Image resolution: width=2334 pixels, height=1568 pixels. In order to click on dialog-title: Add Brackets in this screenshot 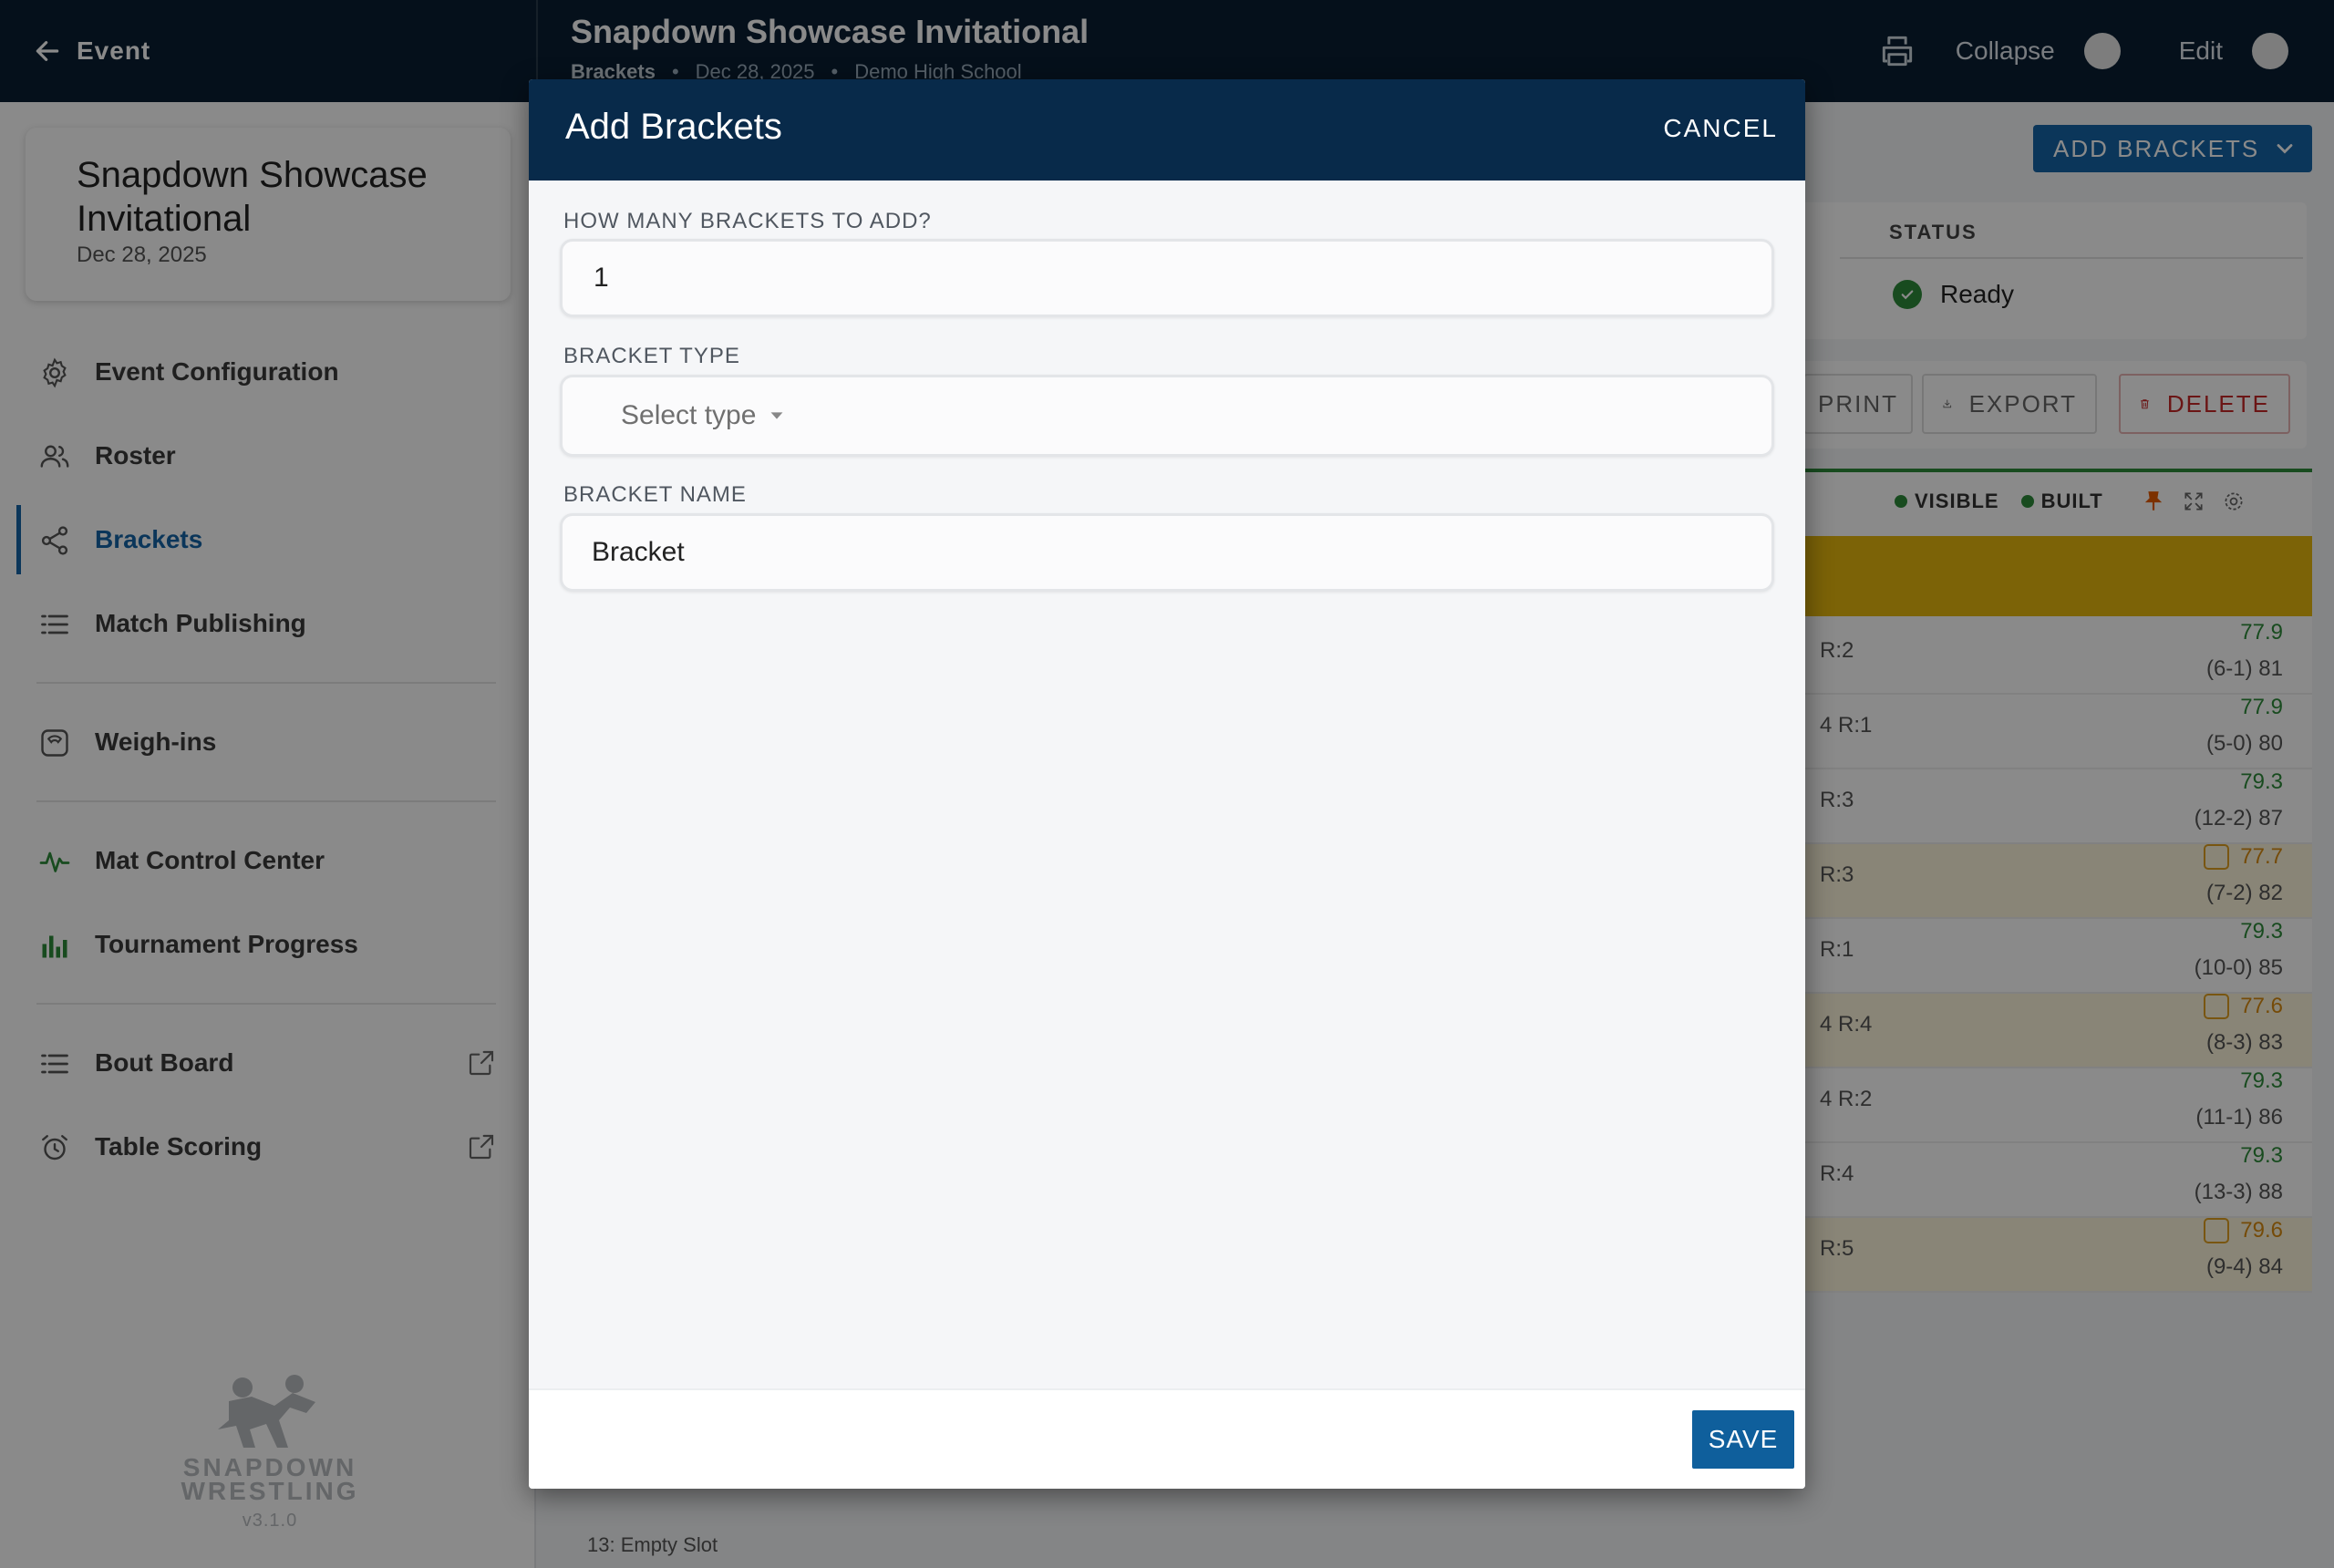, I will do `click(673, 127)`.